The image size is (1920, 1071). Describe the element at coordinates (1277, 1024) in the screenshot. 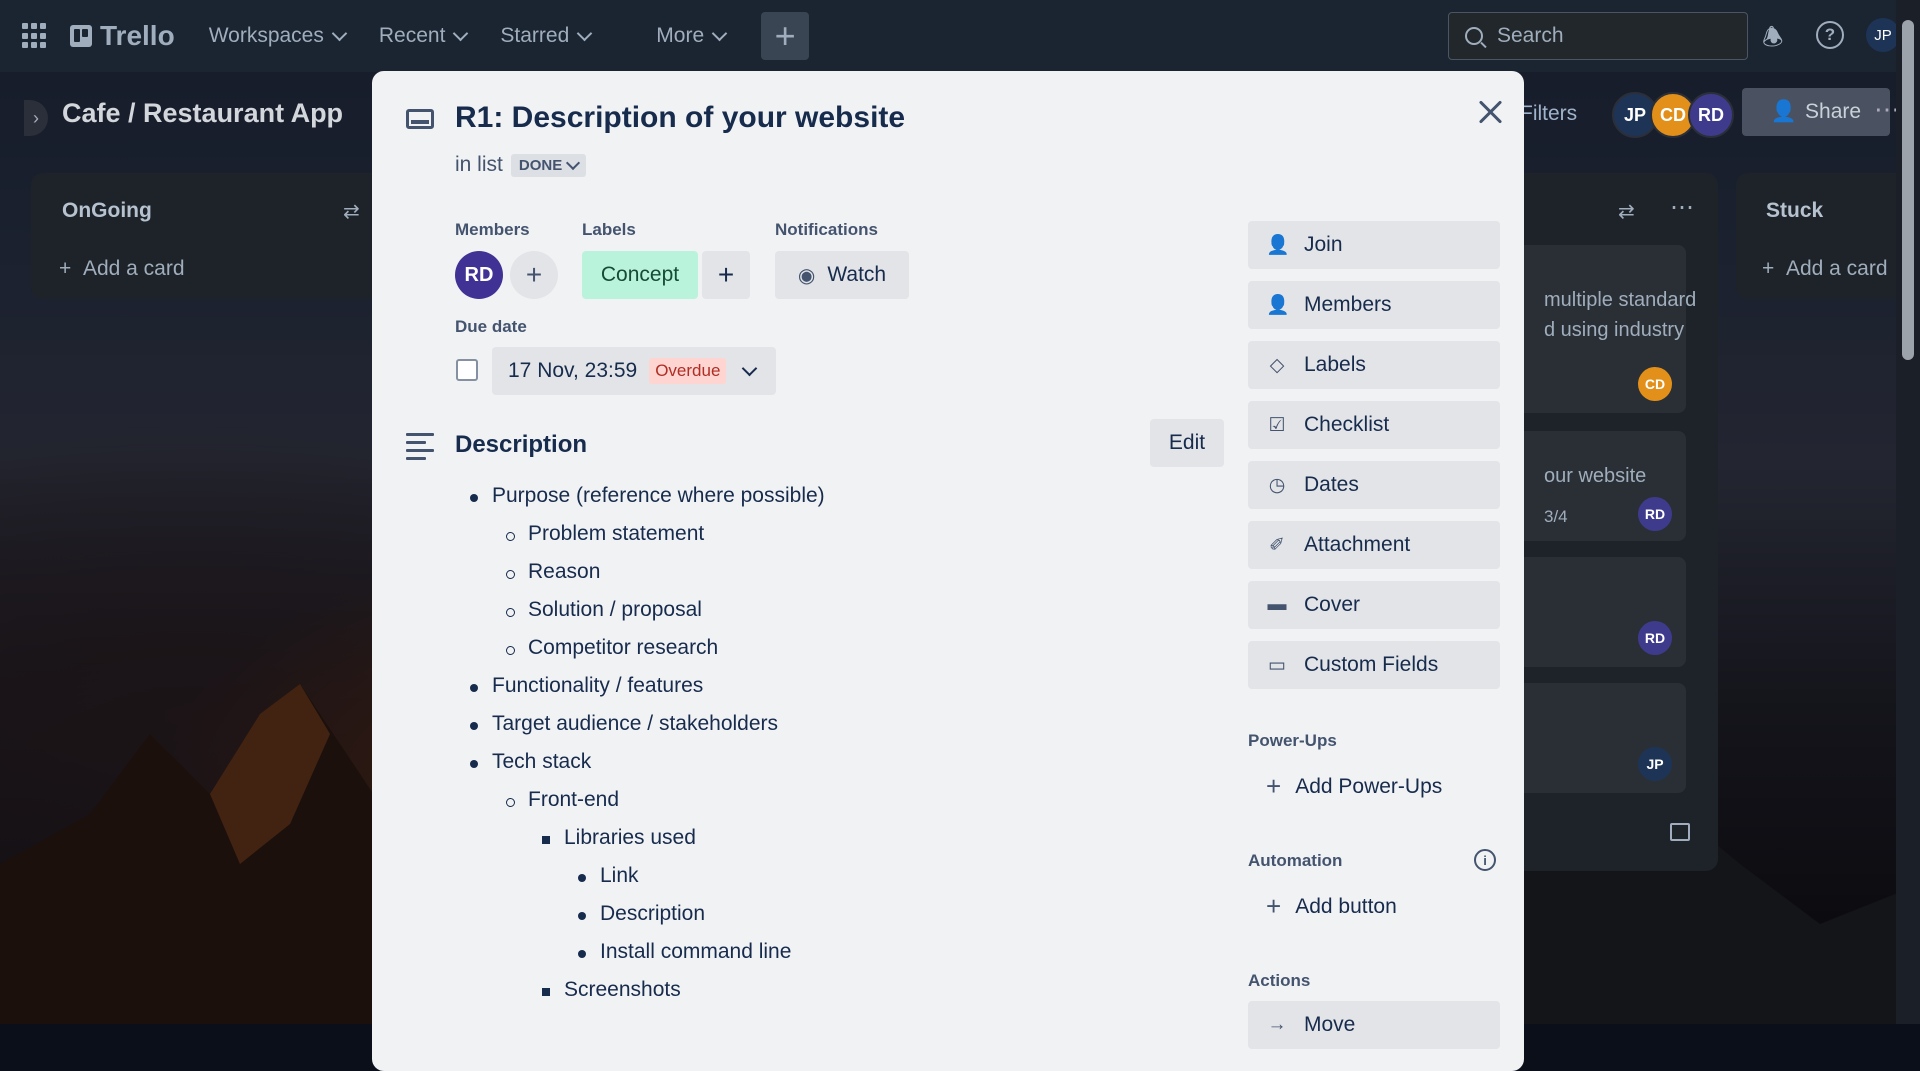

I see `arrow-right-icon: →` at that location.